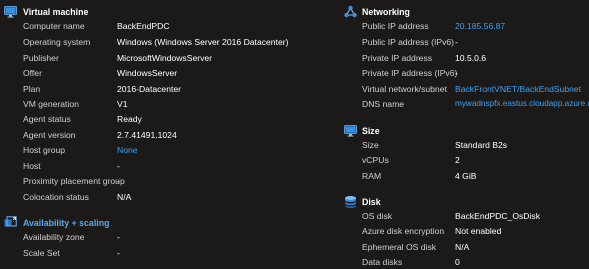 Image resolution: width=589 pixels, height=269 pixels. Describe the element at coordinates (522, 103) in the screenshot. I see `dns-name-link: mywadnspfx.eastus.cloudapp.azure.com` at that location.